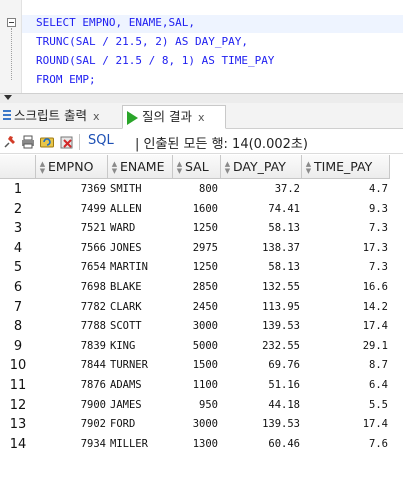 This screenshot has height=478, width=403. Describe the element at coordinates (93, 268) in the screenshot. I see `cell-empno: 7654` at that location.